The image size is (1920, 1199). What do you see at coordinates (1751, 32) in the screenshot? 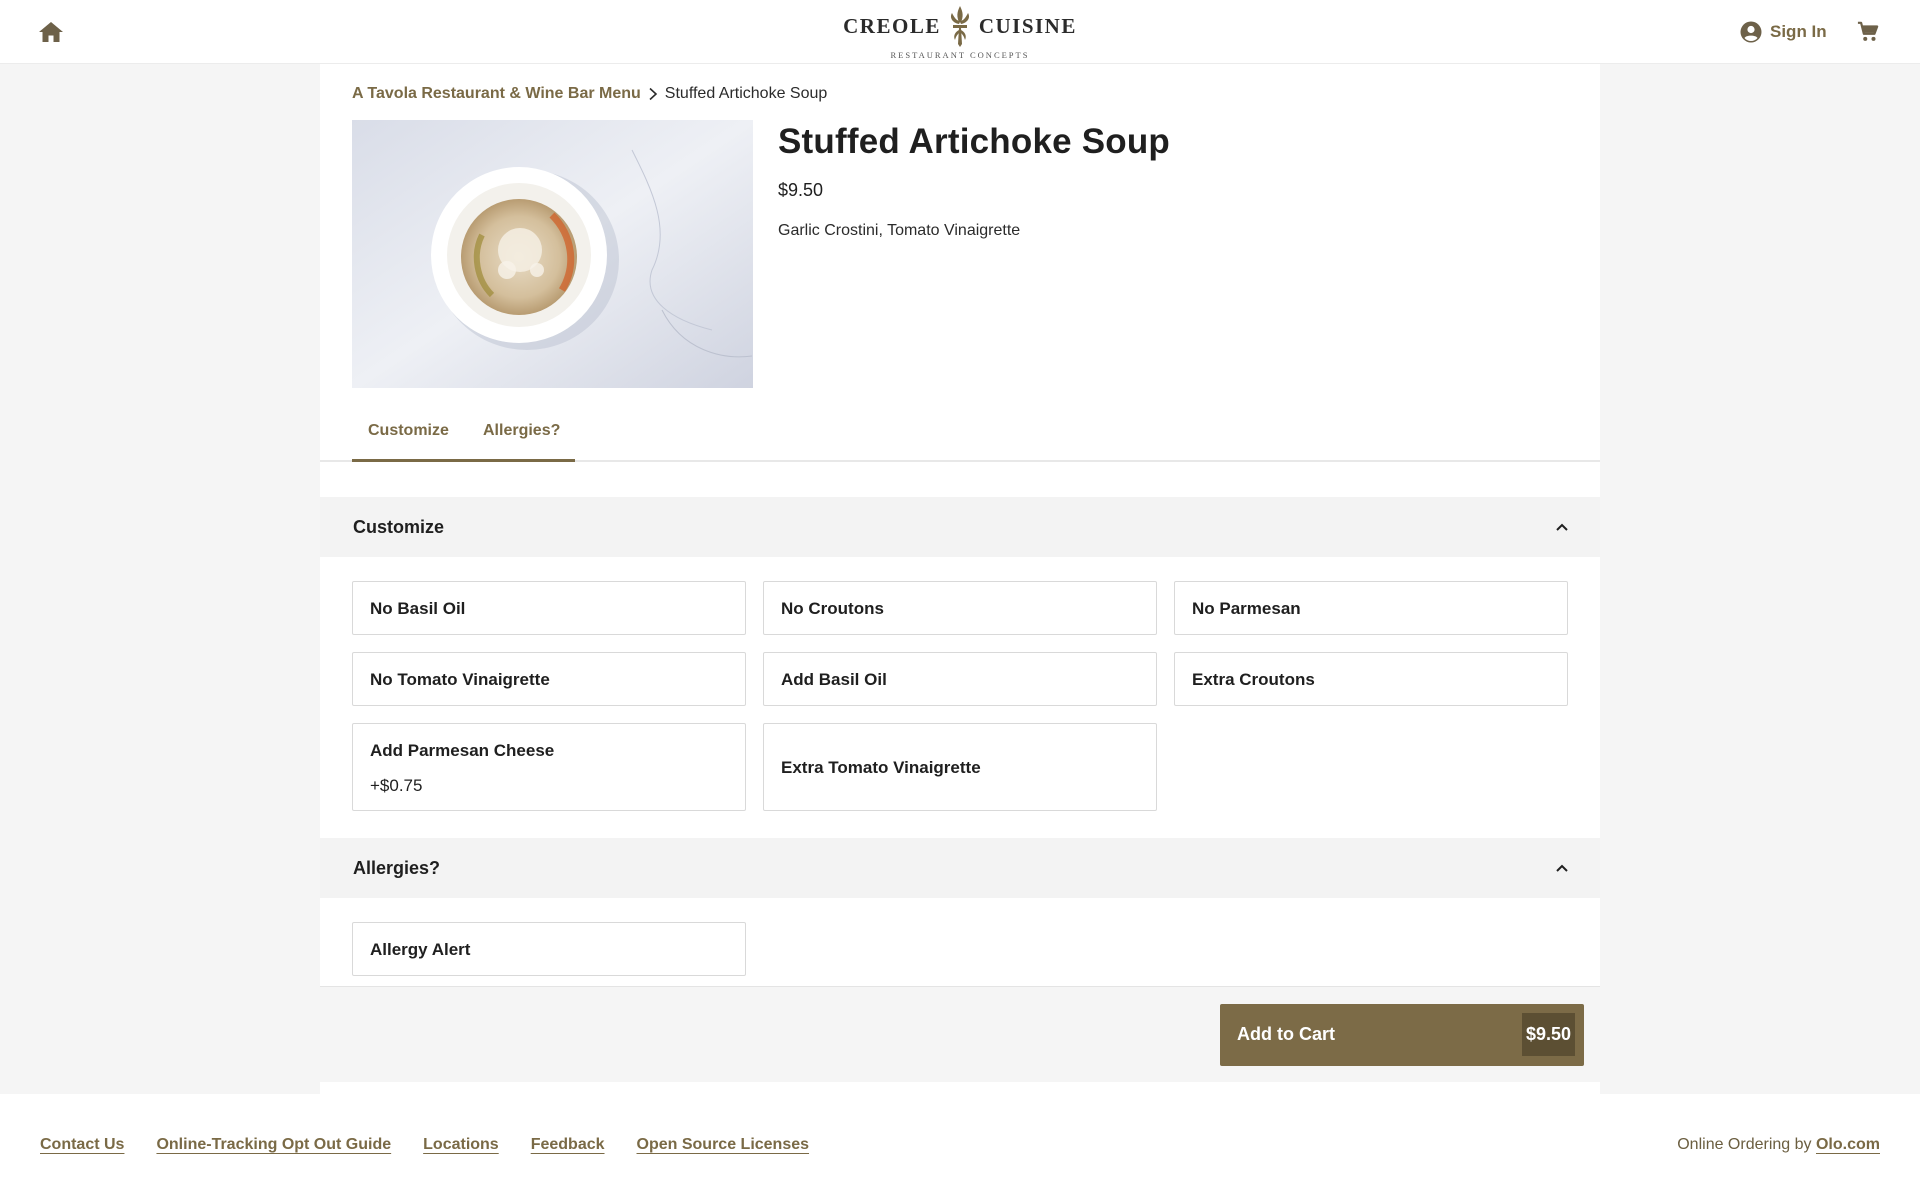
I see `account-circle-icon` at bounding box center [1751, 32].